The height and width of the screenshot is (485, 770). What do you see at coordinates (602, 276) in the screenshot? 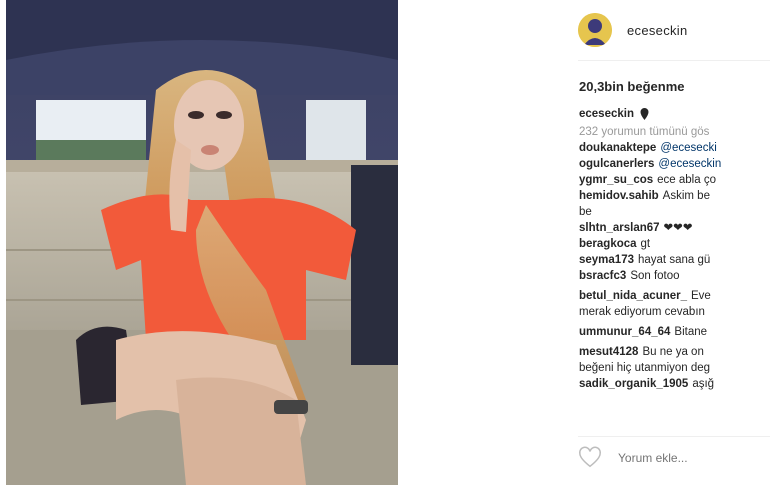
I see `comment-username: bsracfc3` at bounding box center [602, 276].